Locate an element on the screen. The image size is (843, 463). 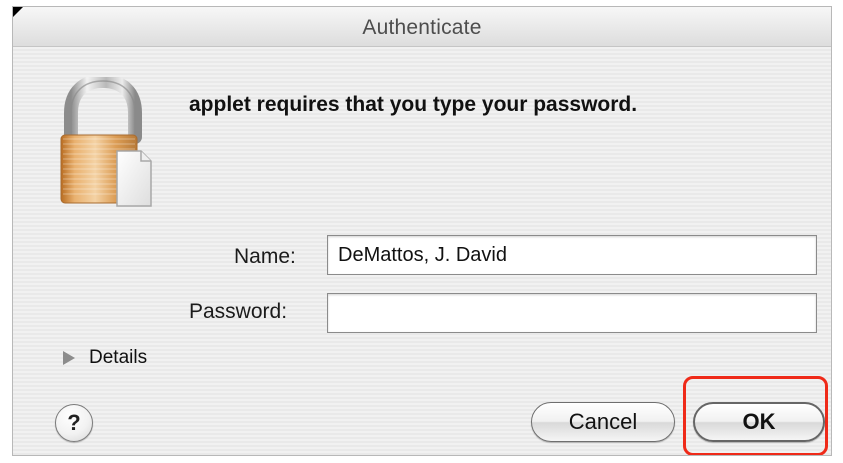
dialog-titlebar: Authenticate is located at coordinates (422, 27).